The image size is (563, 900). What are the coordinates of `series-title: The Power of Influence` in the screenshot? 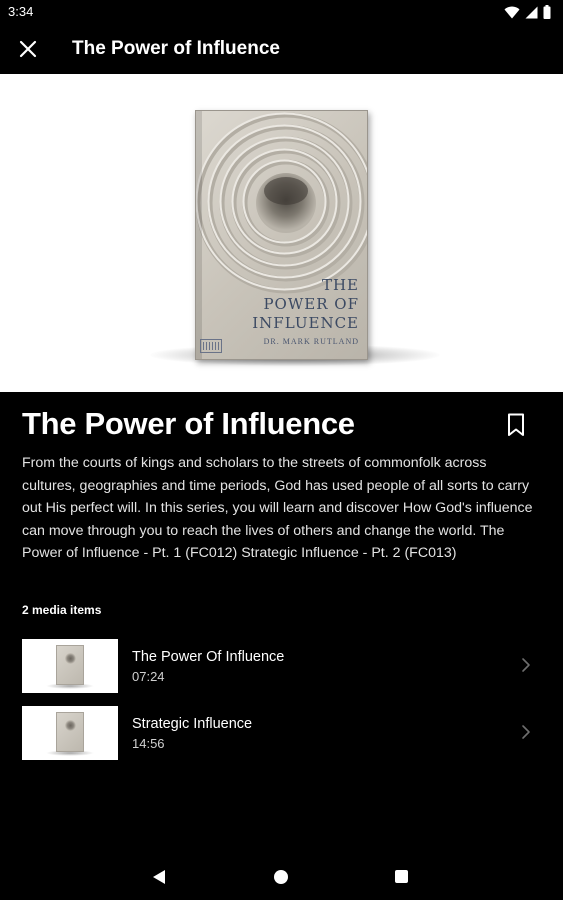 It's located at (188, 423).